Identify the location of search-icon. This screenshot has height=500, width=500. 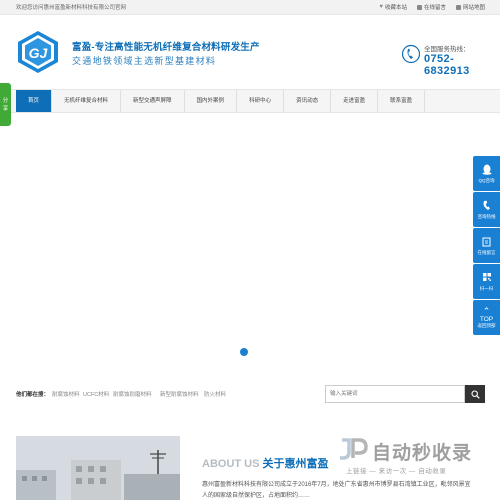
(475, 394).